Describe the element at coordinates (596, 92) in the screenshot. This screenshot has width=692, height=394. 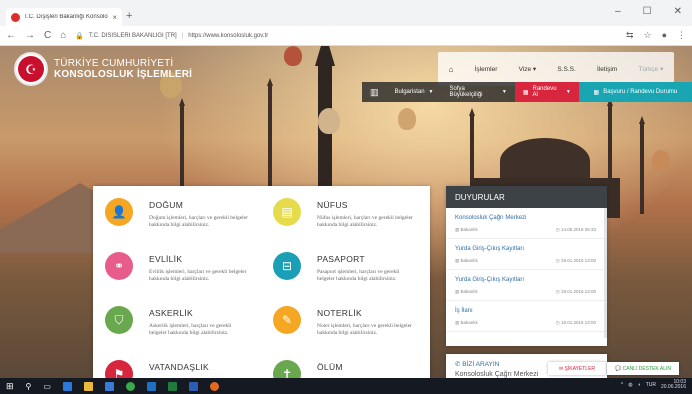
I see `calendar-icon: ▦` at that location.